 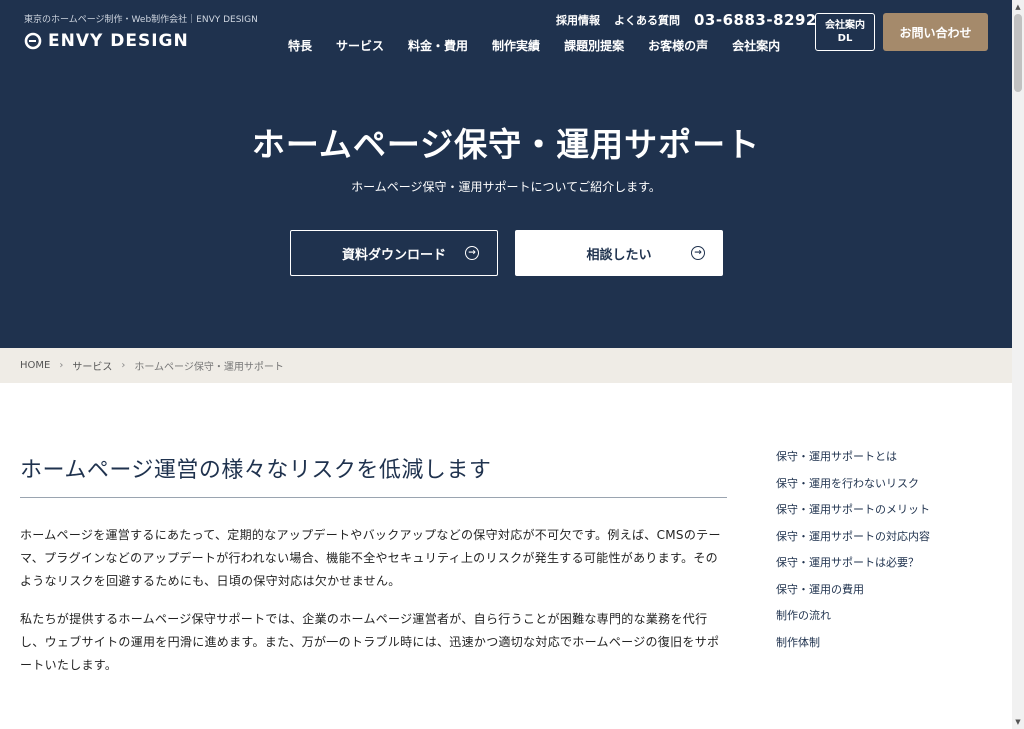 I want to click on toc-item-merits: 保守・運用サポートのメリット, so click(x=853, y=514).